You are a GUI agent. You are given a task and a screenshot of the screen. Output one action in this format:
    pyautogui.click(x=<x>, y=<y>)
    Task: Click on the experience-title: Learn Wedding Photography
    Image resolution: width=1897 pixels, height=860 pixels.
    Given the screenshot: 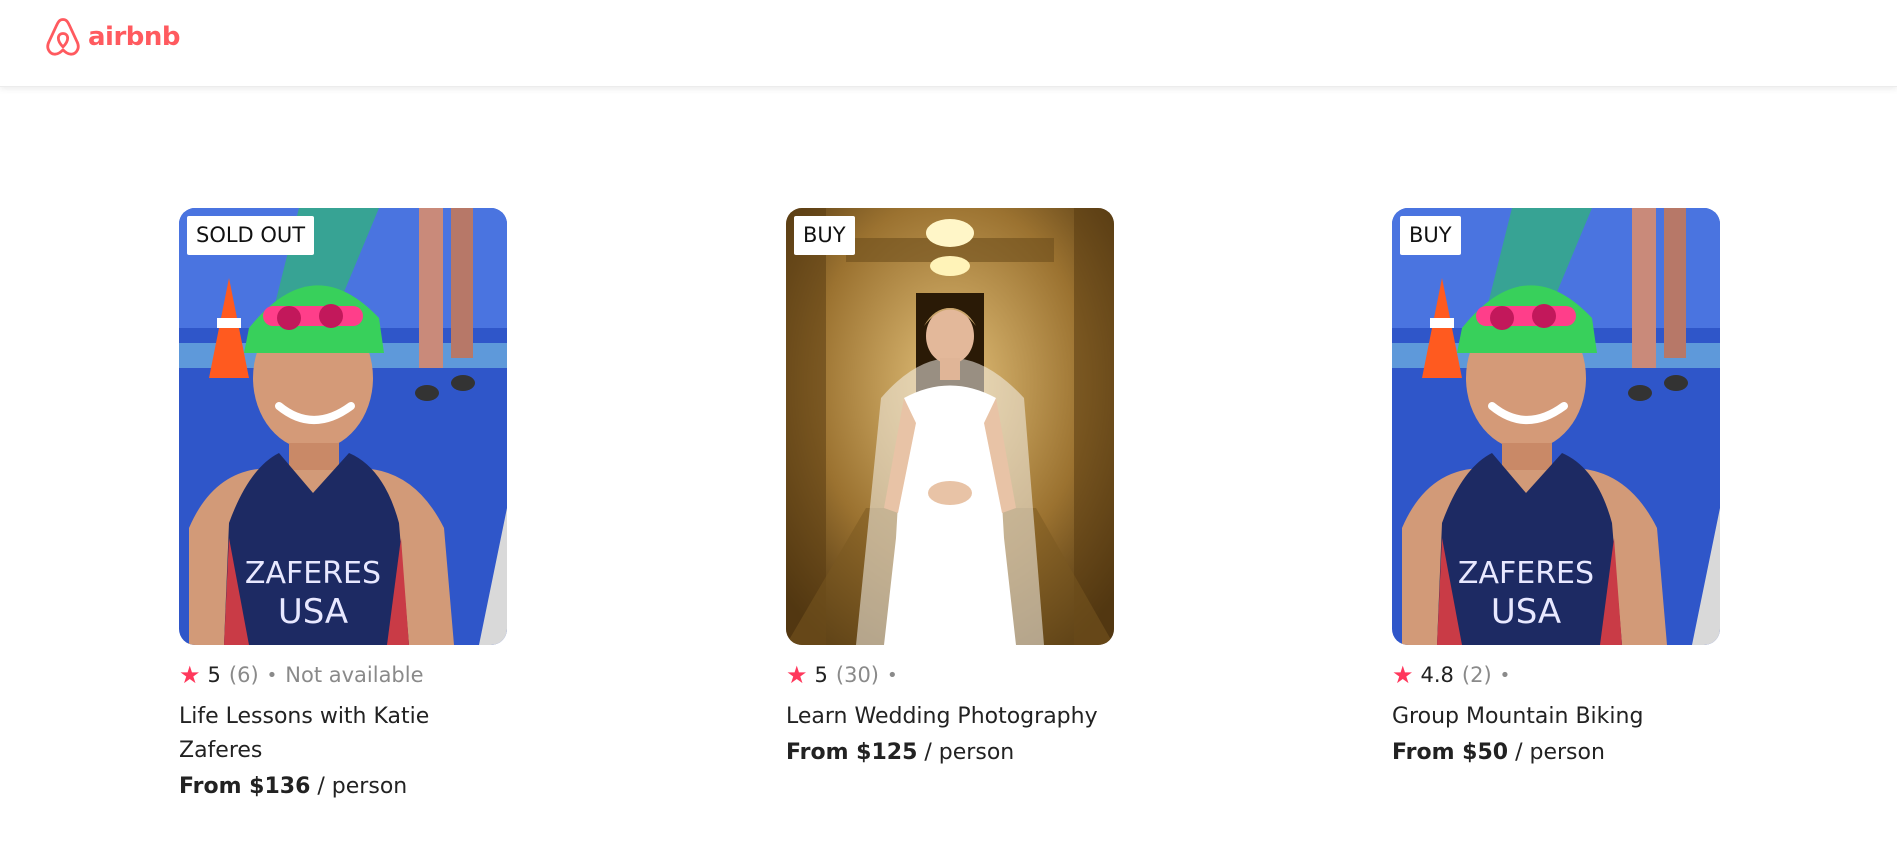 What is the action you would take?
    pyautogui.click(x=956, y=717)
    